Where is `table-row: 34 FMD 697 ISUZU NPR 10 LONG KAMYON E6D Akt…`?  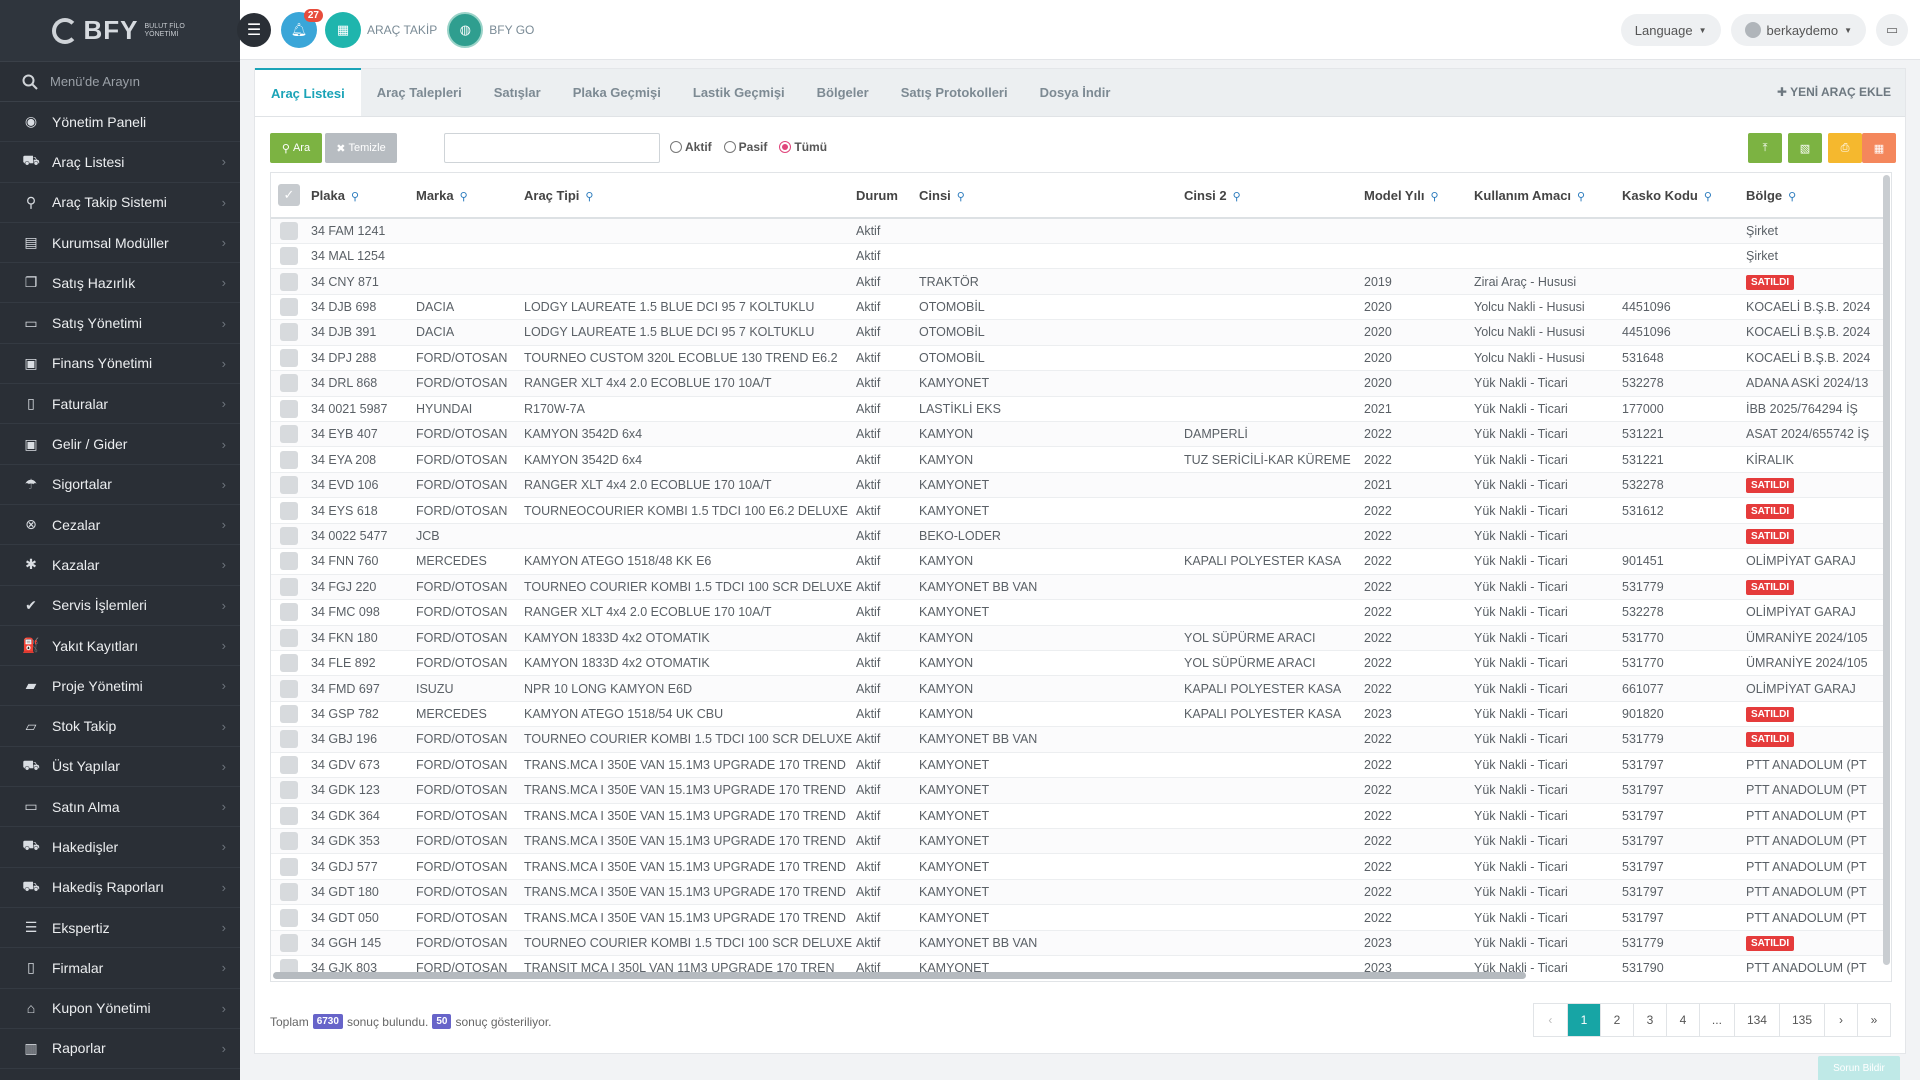 table-row: 34 FMD 697 ISUZU NPR 10 LONG KAMYON E6D Akt… is located at coordinates (1077, 688).